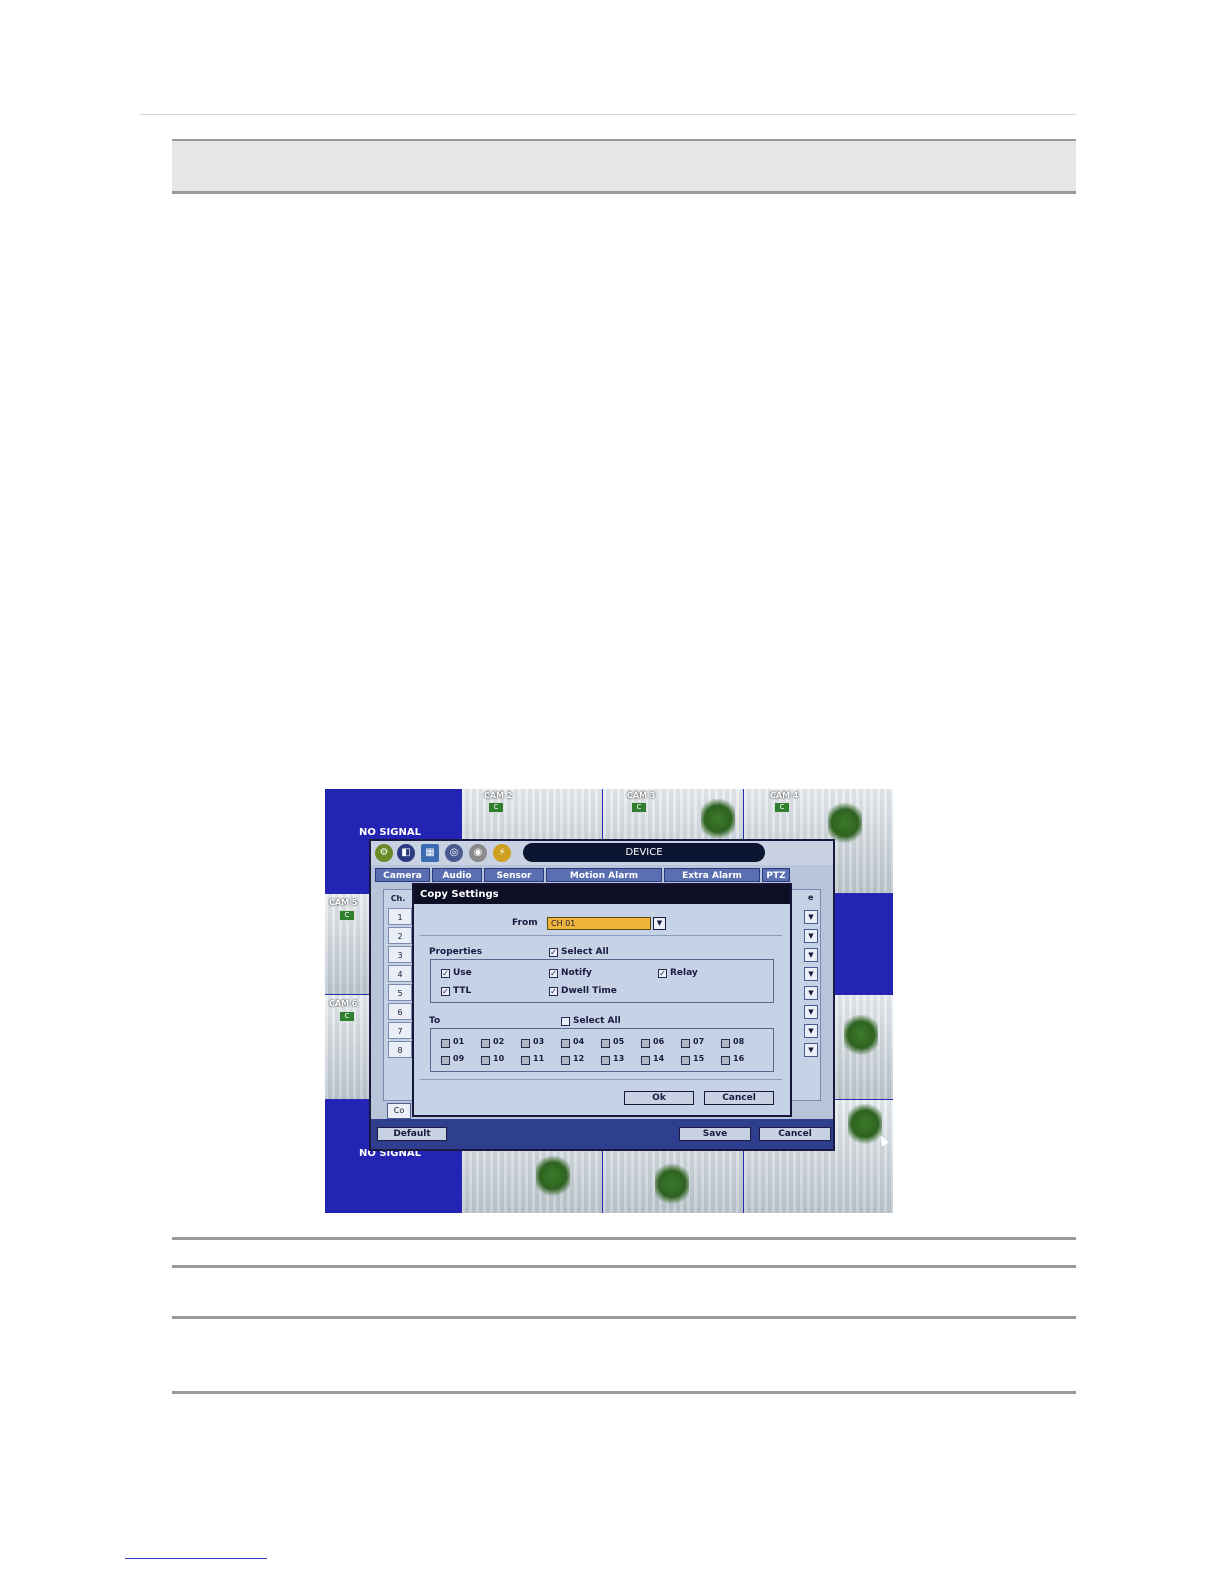 The image size is (1224, 1584). I want to click on relay-checkbox: ✓, so click(662, 973).